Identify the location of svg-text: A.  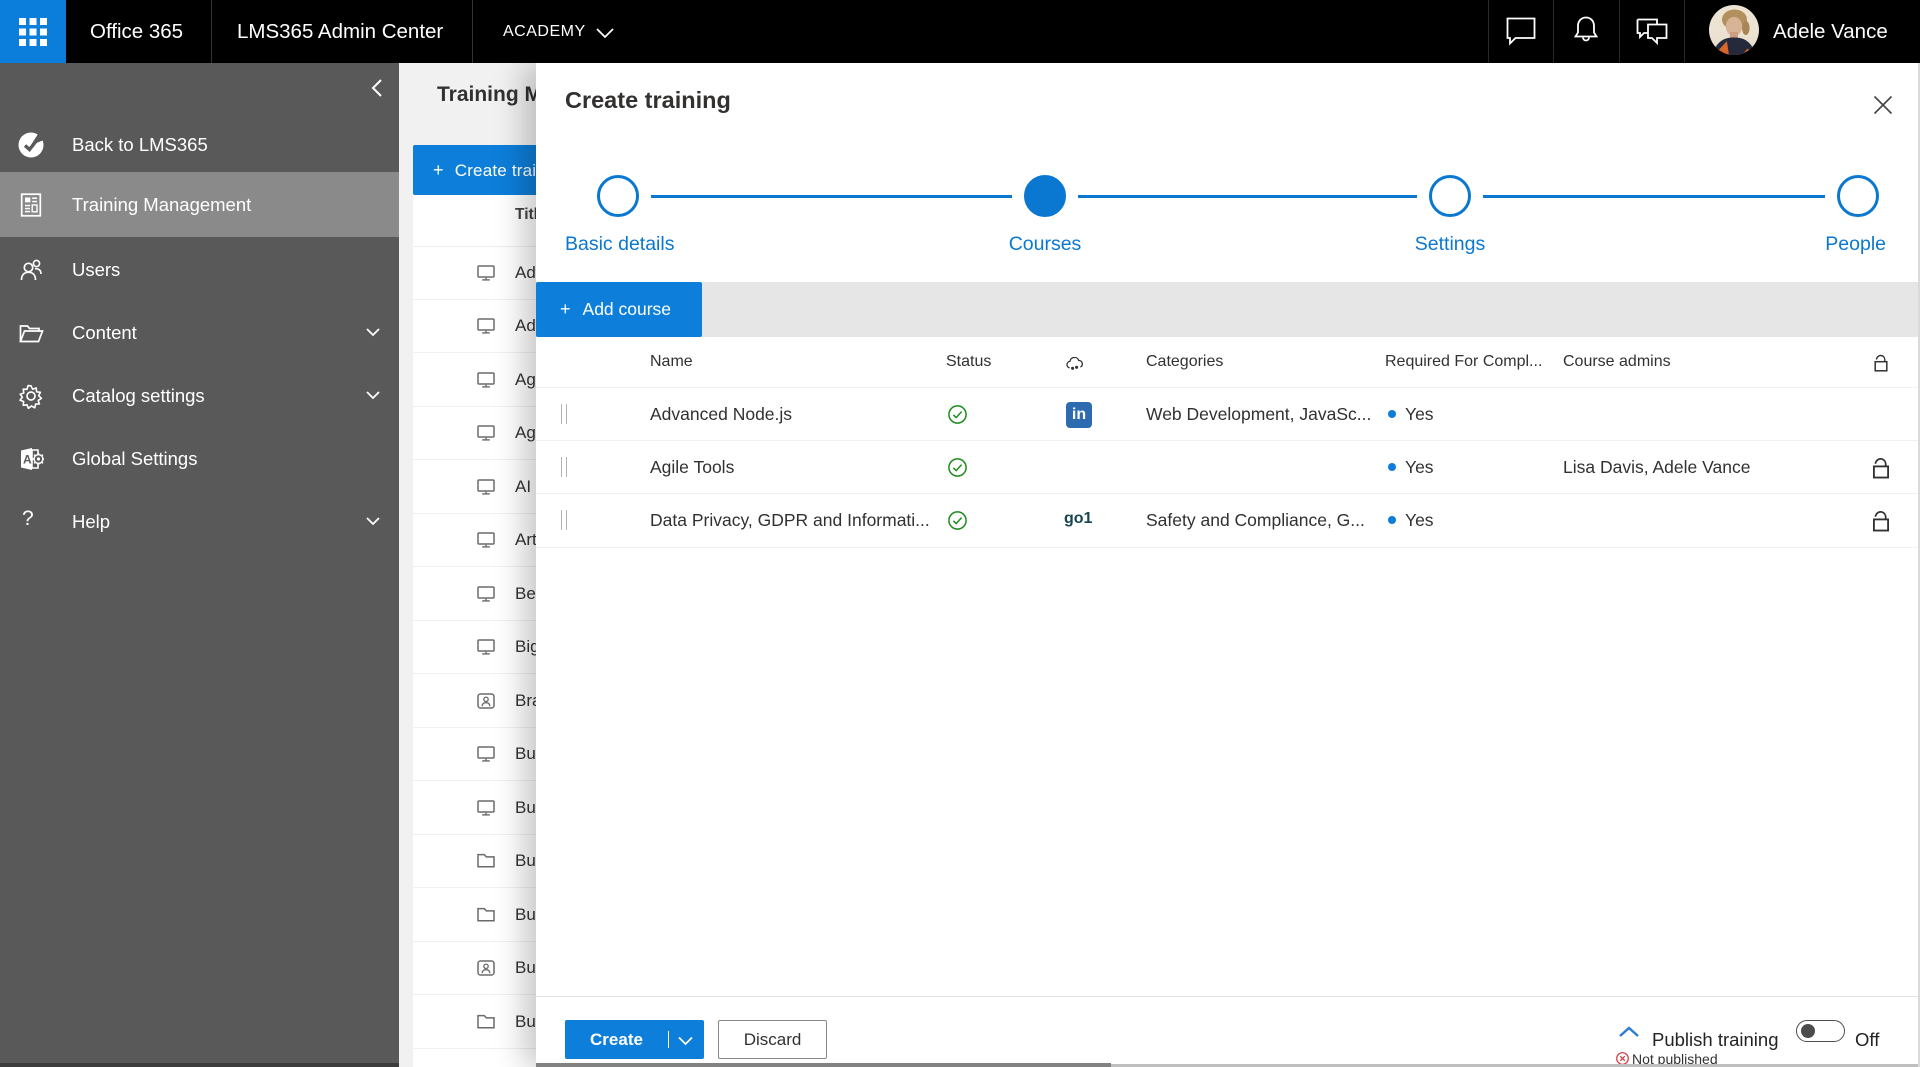
(27, 460).